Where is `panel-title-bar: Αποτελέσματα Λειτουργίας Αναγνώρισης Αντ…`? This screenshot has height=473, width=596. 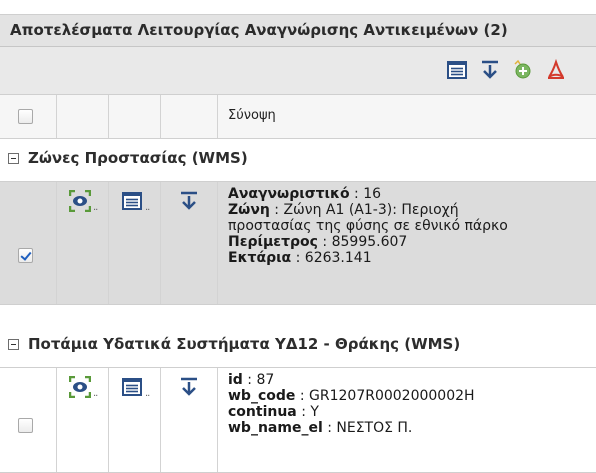
panel-title-bar: Αποτελέσματα Λειτουργίας Αναγνώρισης Αντ… is located at coordinates (298, 30).